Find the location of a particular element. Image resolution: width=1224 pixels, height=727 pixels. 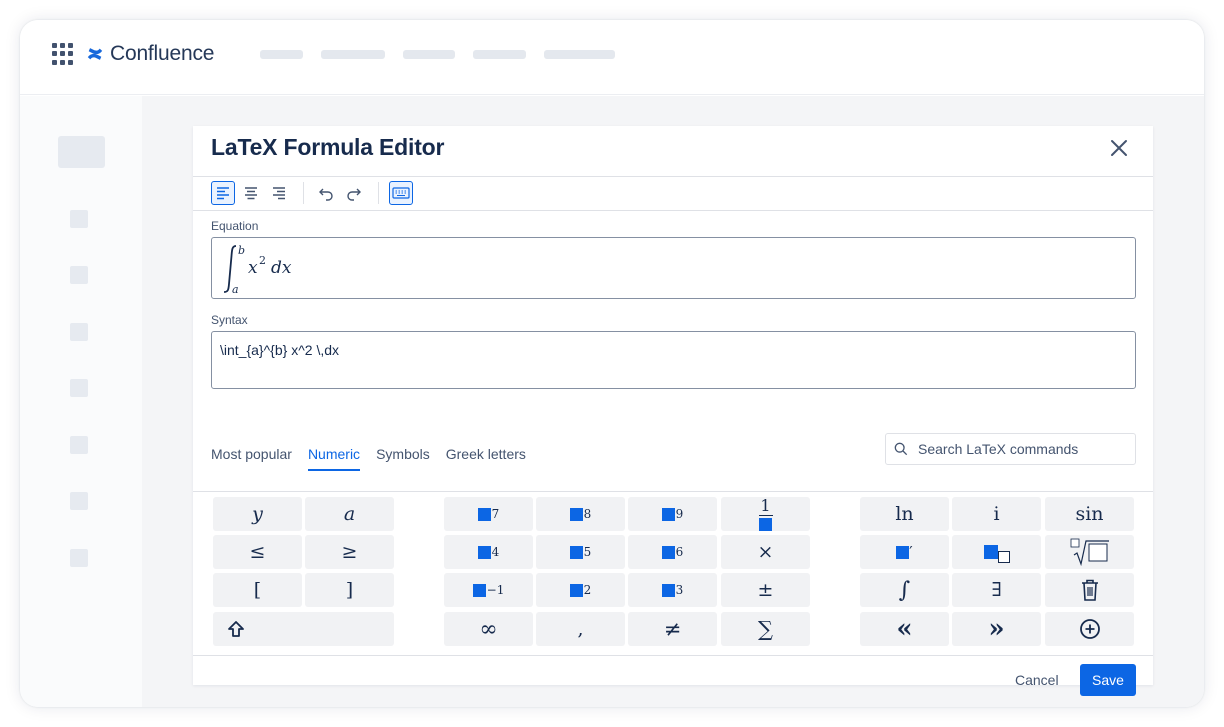

app-switcher-icon is located at coordinates (63, 54).